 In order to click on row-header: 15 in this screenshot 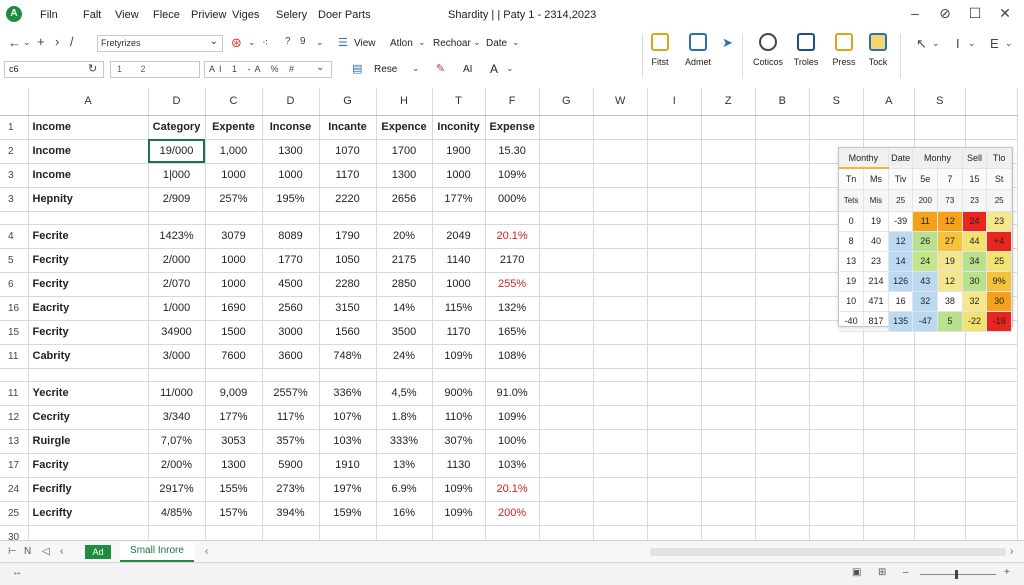, I will do `click(14, 332)`.